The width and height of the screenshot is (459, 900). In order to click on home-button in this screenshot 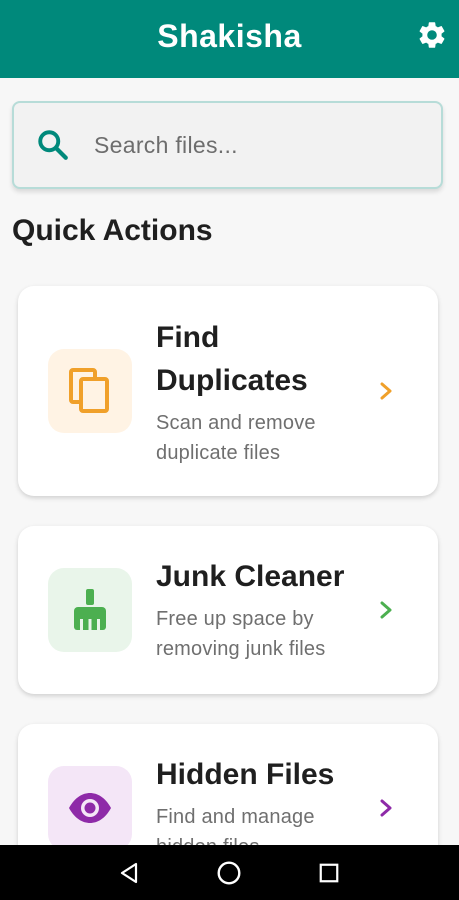, I will do `click(229, 873)`.